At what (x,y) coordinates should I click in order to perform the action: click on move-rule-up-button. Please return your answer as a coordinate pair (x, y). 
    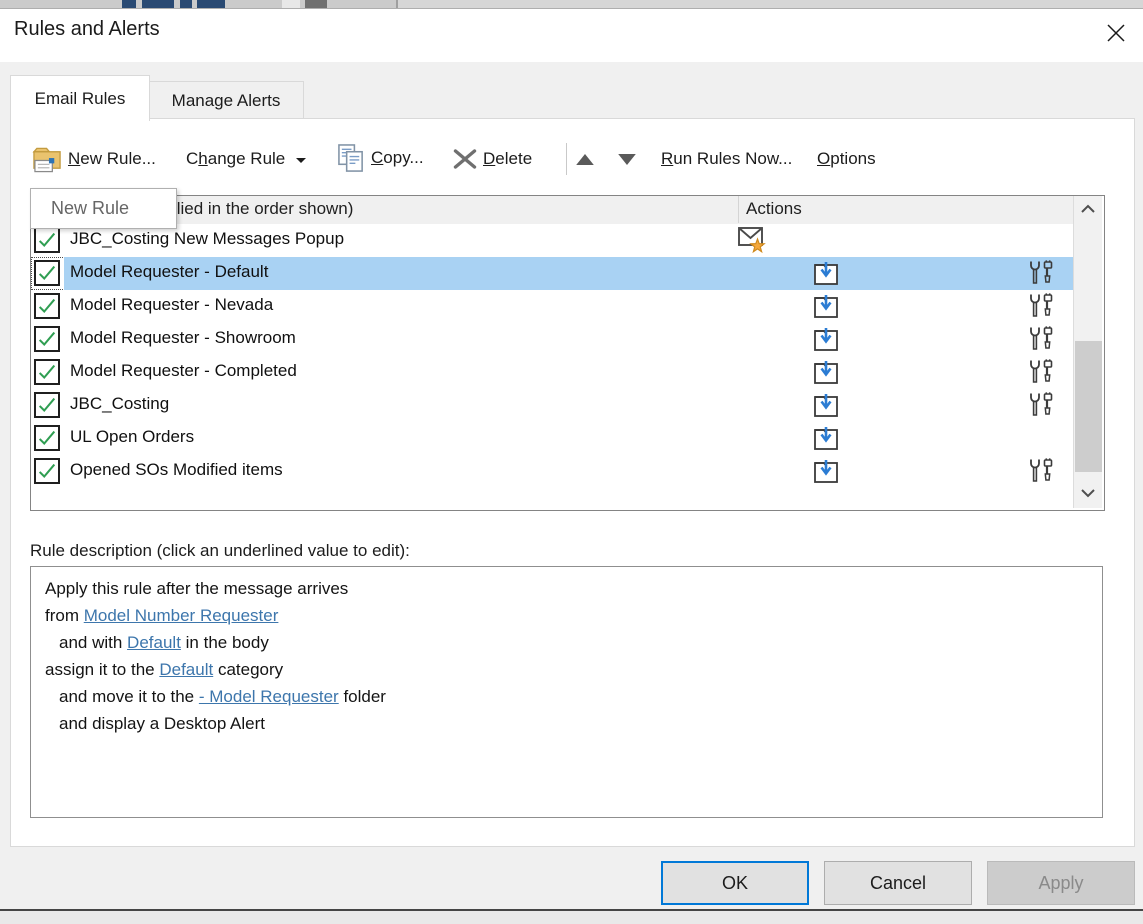
    Looking at the image, I should click on (585, 159).